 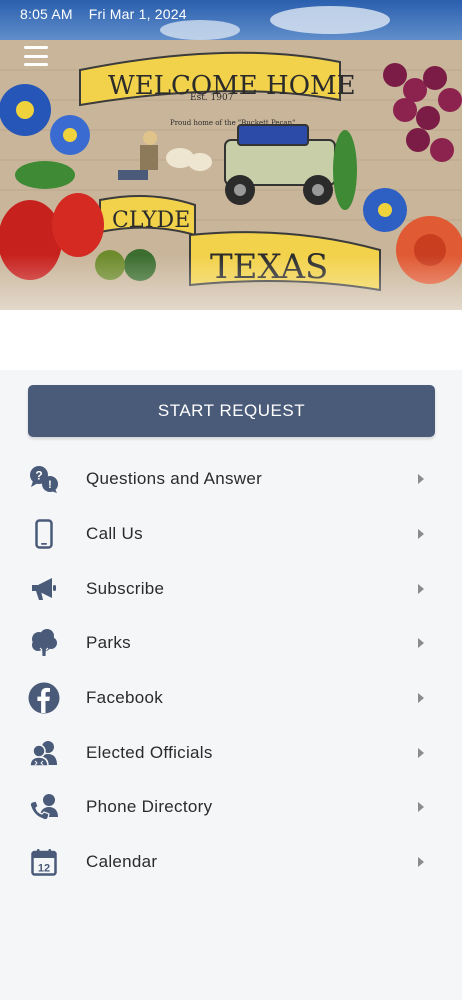 What do you see at coordinates (149, 752) in the screenshot?
I see `menu-item-label: Elected Officials` at bounding box center [149, 752].